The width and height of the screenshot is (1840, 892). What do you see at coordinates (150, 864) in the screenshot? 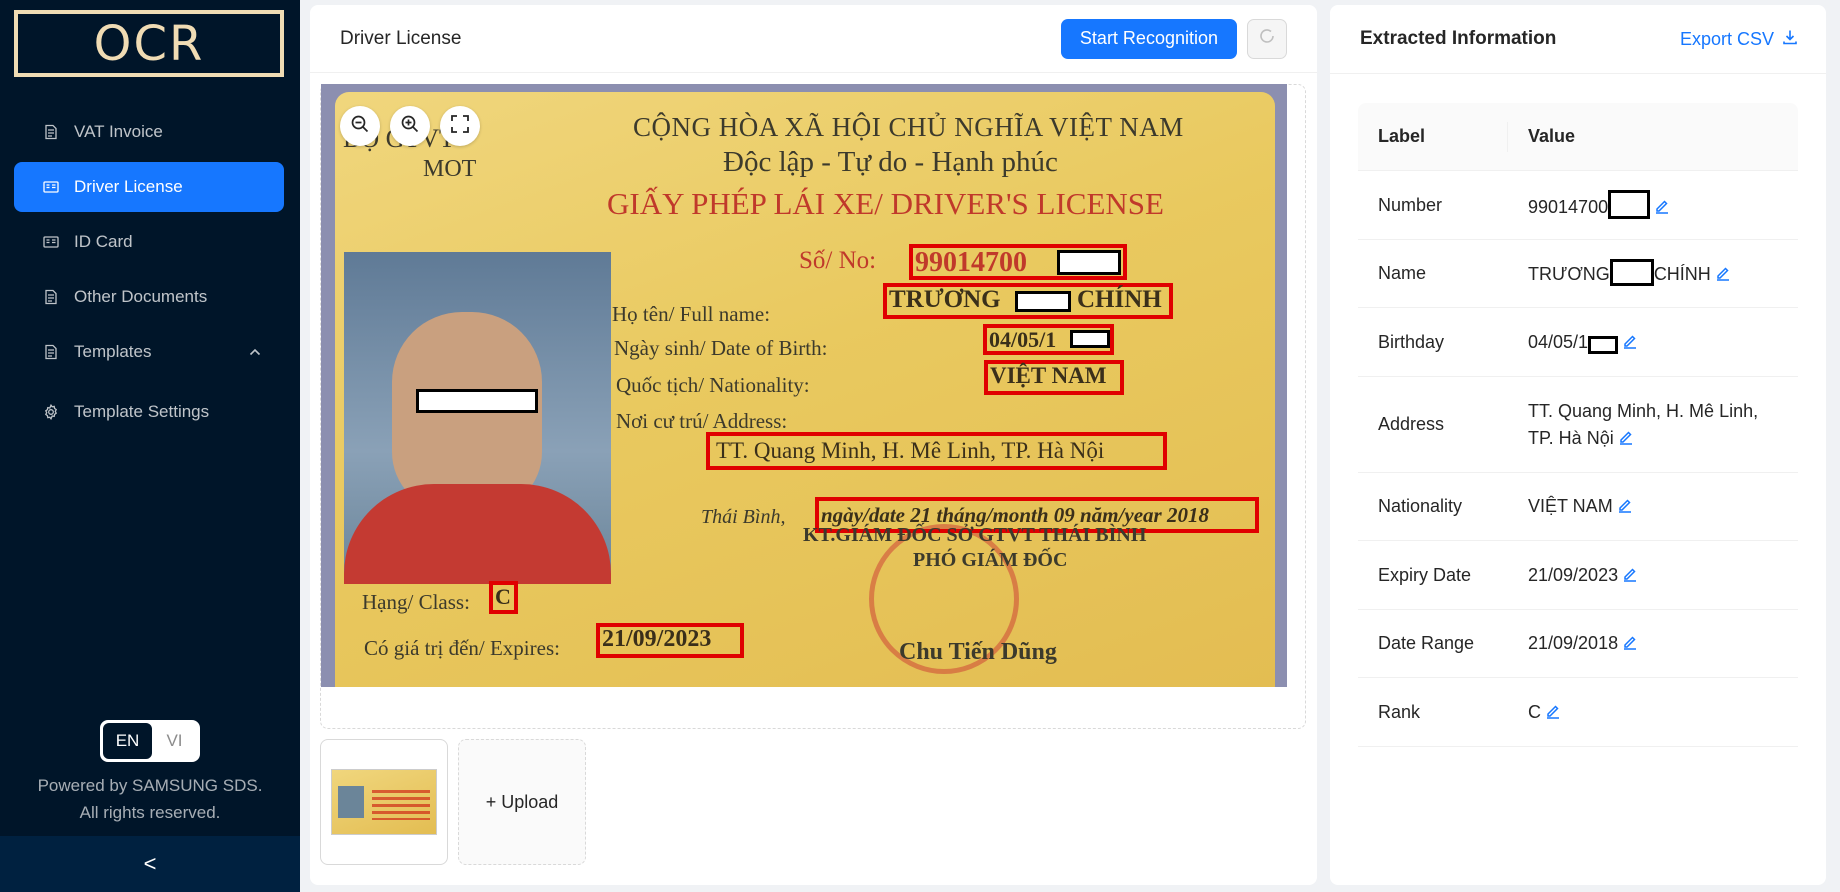
I see `collapse-sidebar-button: <` at bounding box center [150, 864].